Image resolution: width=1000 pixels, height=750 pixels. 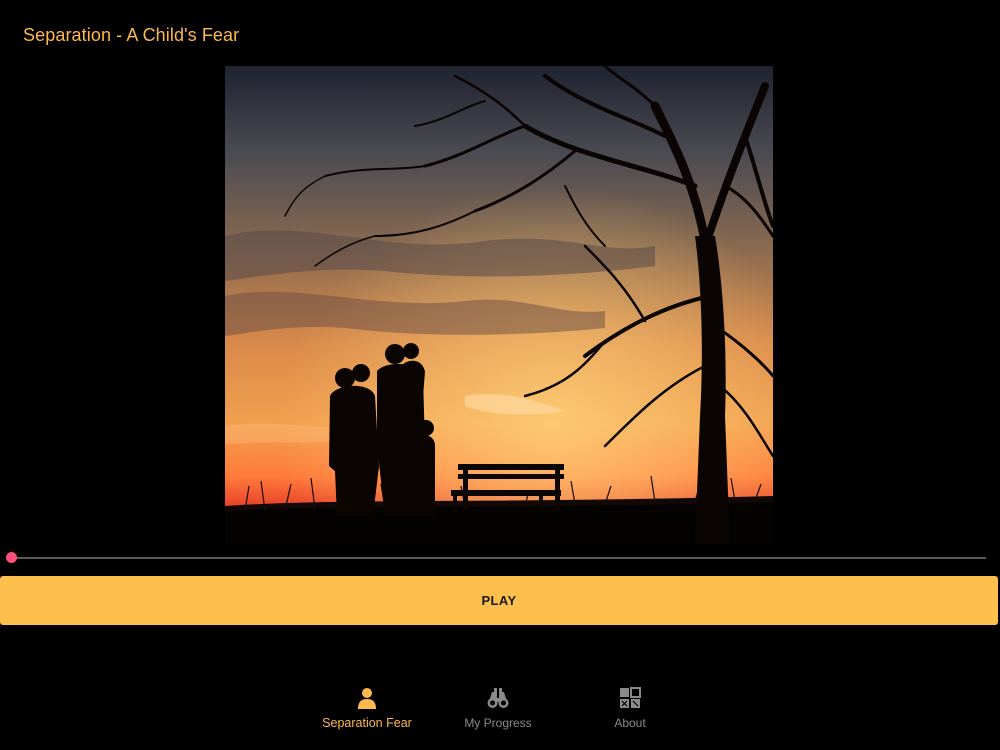 What do you see at coordinates (367, 714) in the screenshot?
I see `nav-item-separation-fear: Separation Fear` at bounding box center [367, 714].